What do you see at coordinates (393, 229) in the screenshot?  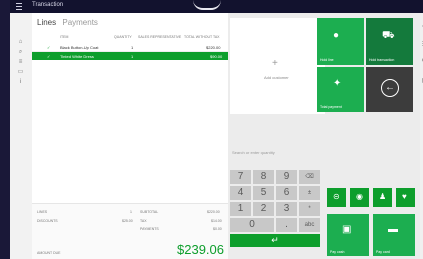 I see `card-icon: ▬` at bounding box center [393, 229].